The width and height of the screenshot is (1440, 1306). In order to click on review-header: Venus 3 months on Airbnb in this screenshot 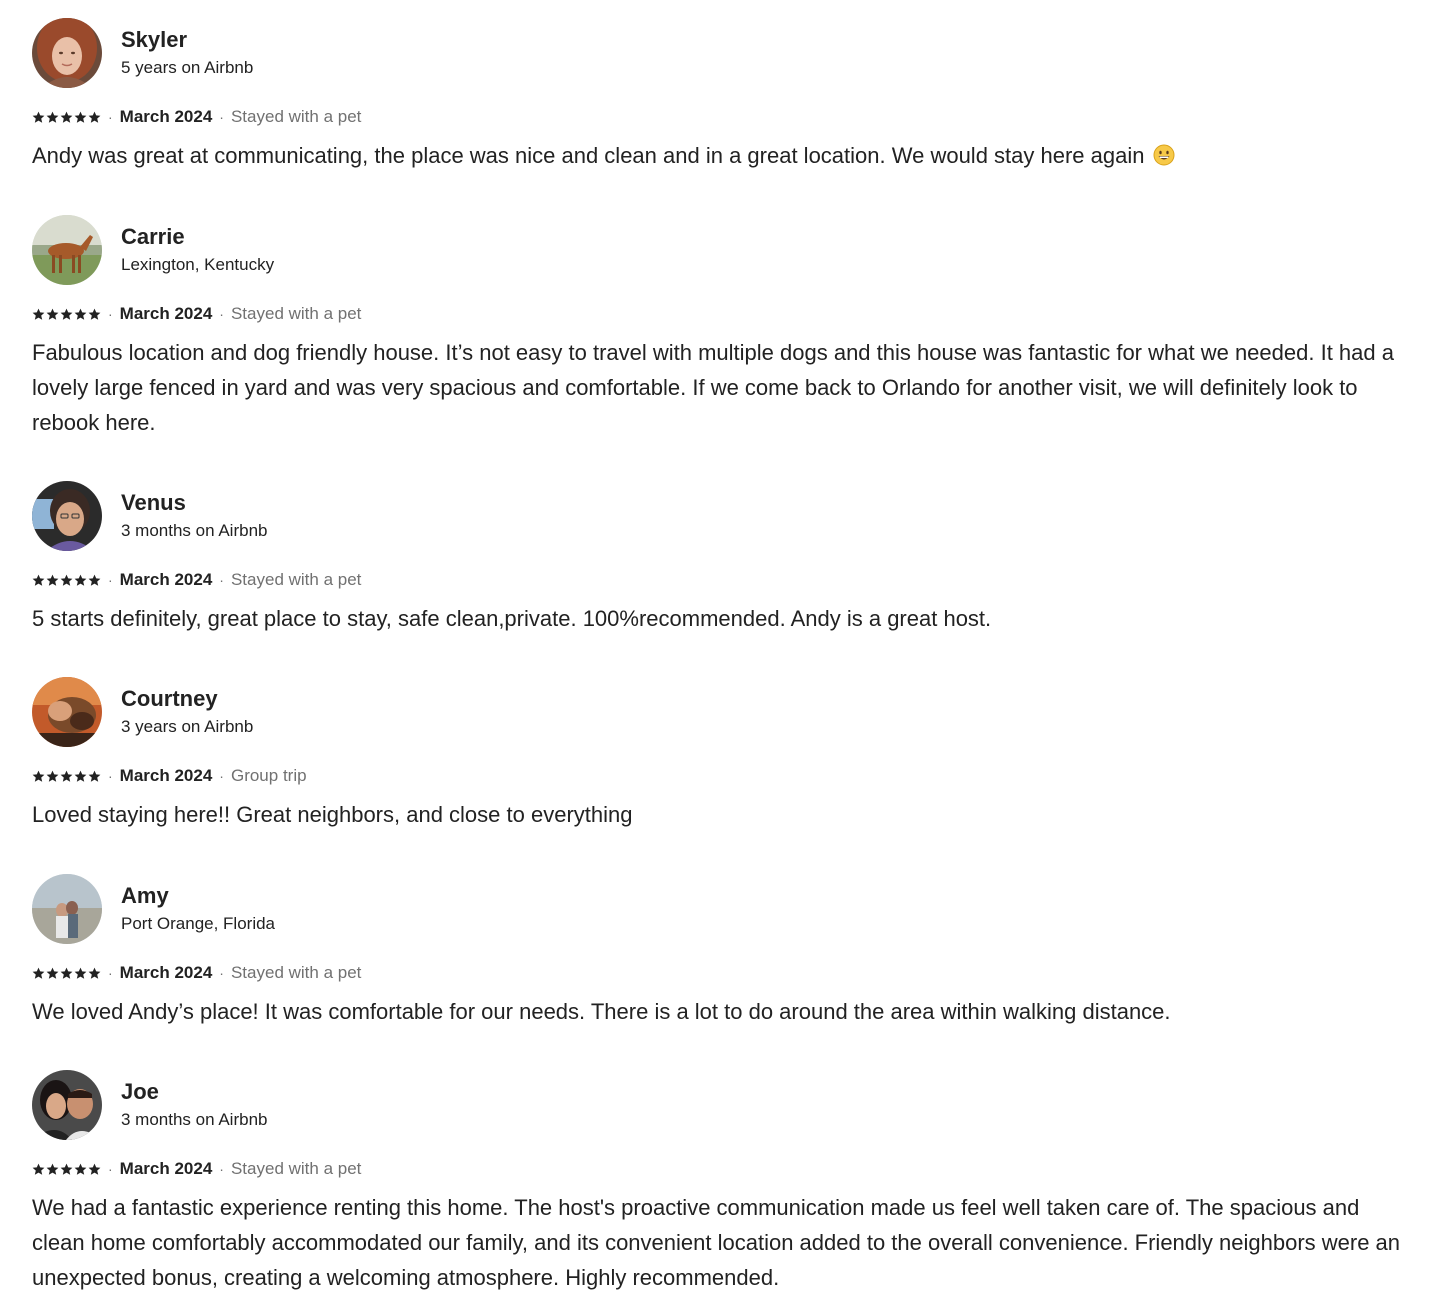, I will do `click(717, 516)`.